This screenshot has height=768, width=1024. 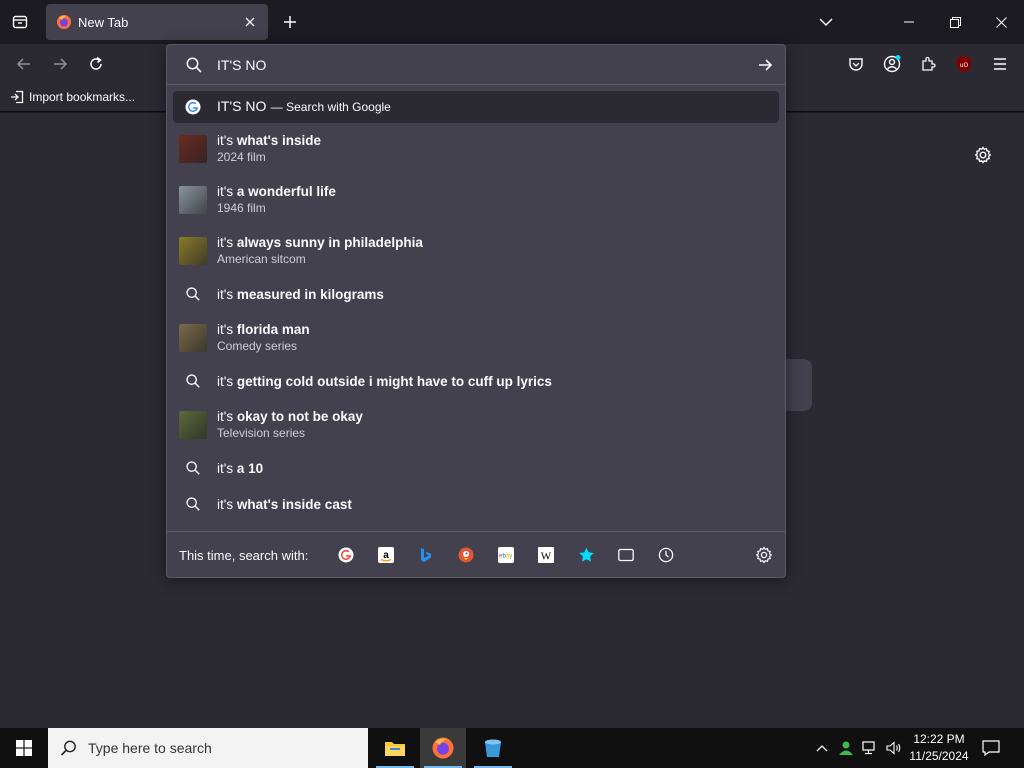 I want to click on history-search-button, so click(x=666, y=555).